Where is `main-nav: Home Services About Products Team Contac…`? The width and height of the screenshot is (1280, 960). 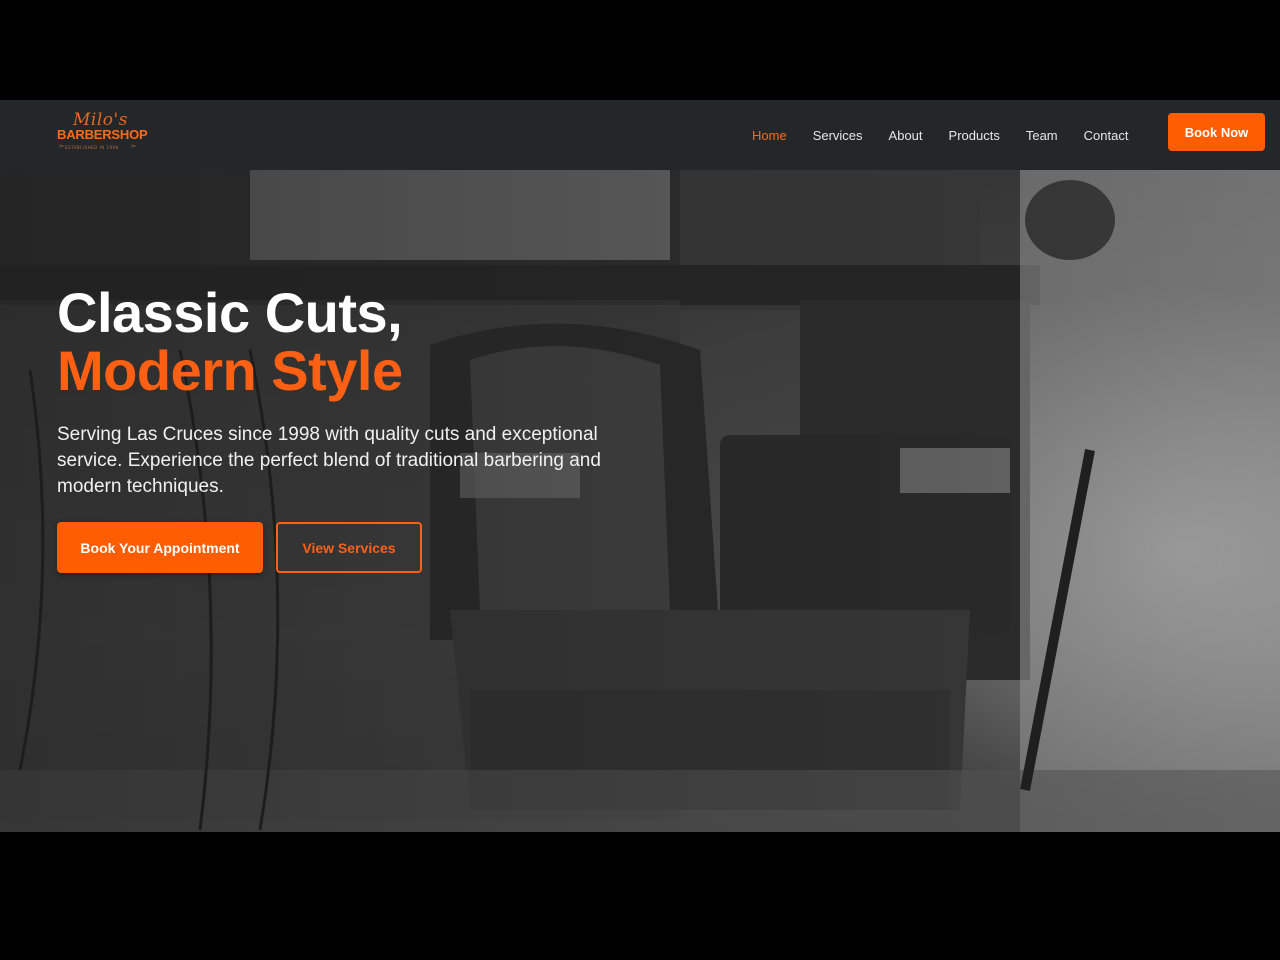
main-nav: Home Services About Products Team Contac… is located at coordinates (953, 135).